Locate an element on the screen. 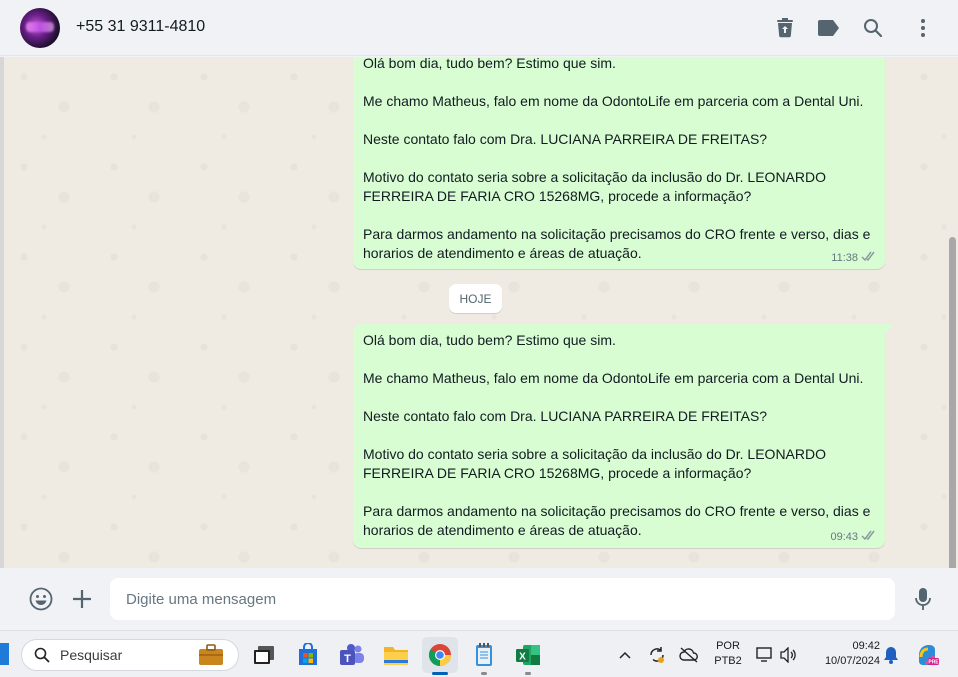 The width and height of the screenshot is (958, 677). keyboard-layout: PTB2 is located at coordinates (728, 661).